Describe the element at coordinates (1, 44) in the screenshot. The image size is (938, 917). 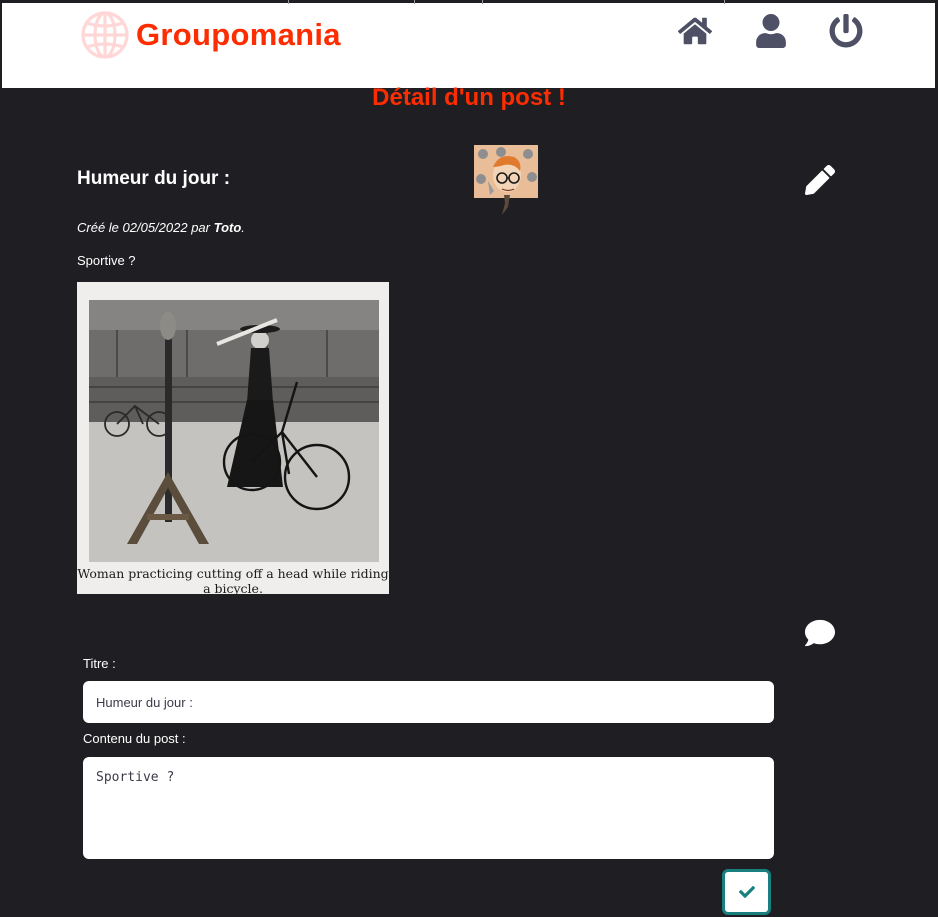
I see `navbar-left-edge` at that location.